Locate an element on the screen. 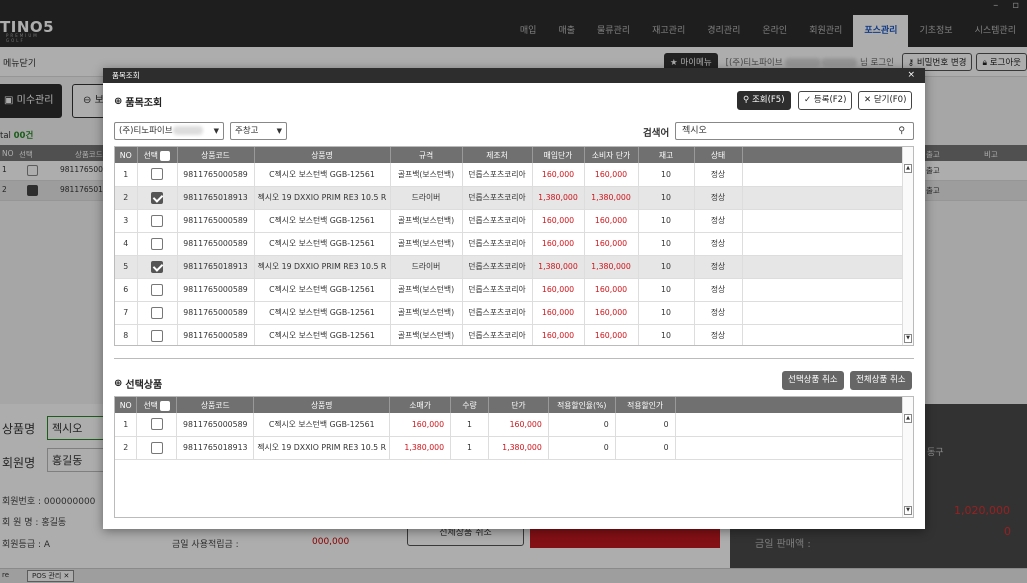 Image resolution: width=1027 pixels, height=583 pixels. company-select: (주)티노파이브 ▼ is located at coordinates (169, 131).